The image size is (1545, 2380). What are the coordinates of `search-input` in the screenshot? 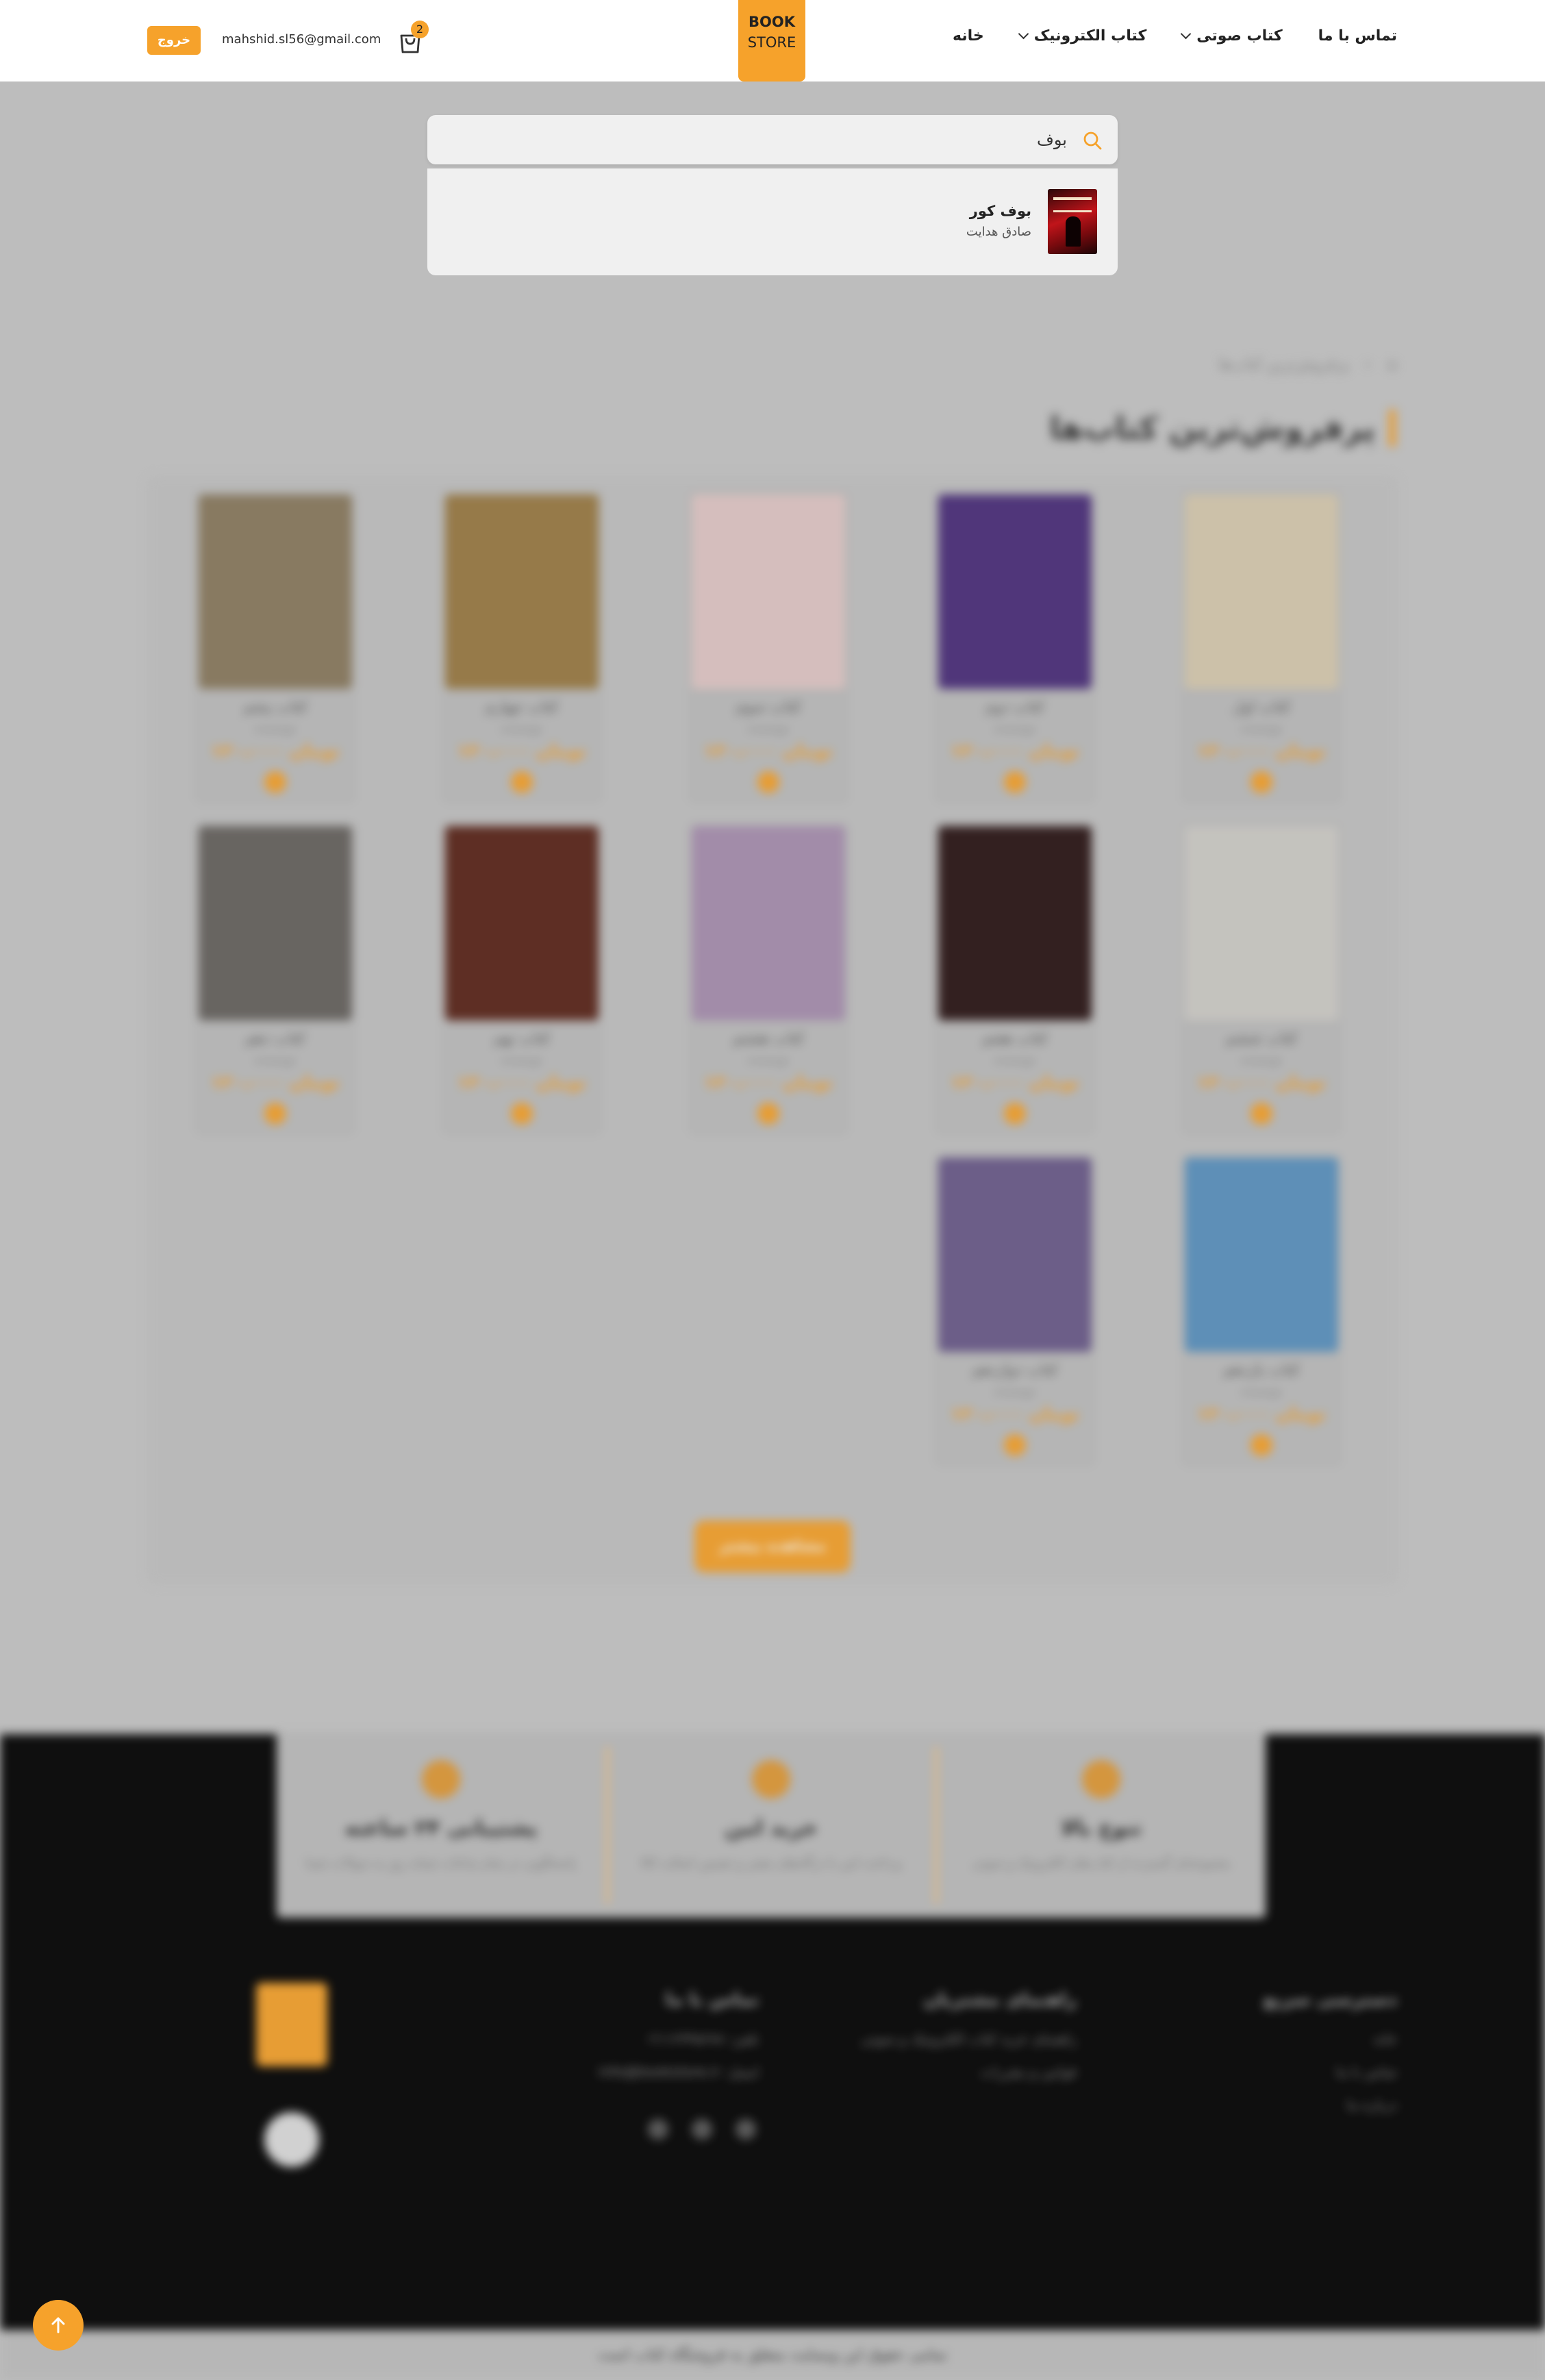 It's located at (779, 140).